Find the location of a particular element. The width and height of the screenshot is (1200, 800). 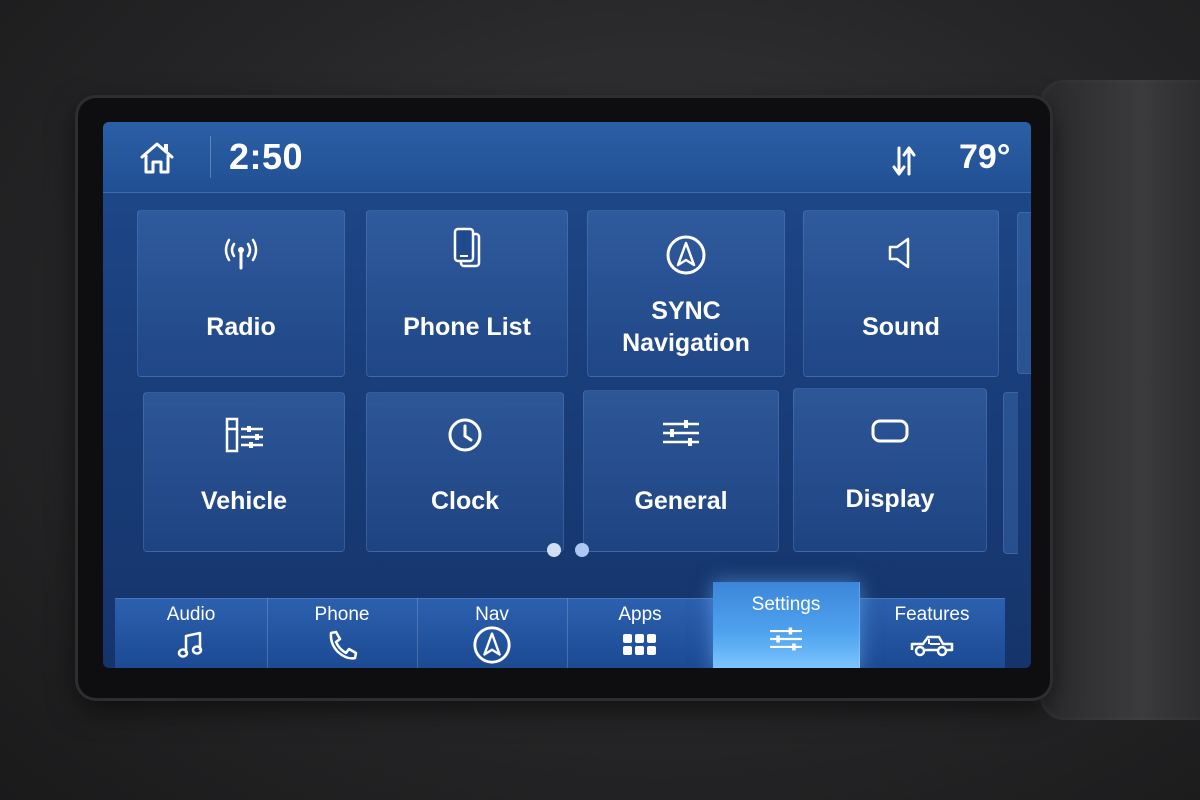

clock-icon is located at coordinates (465, 435).